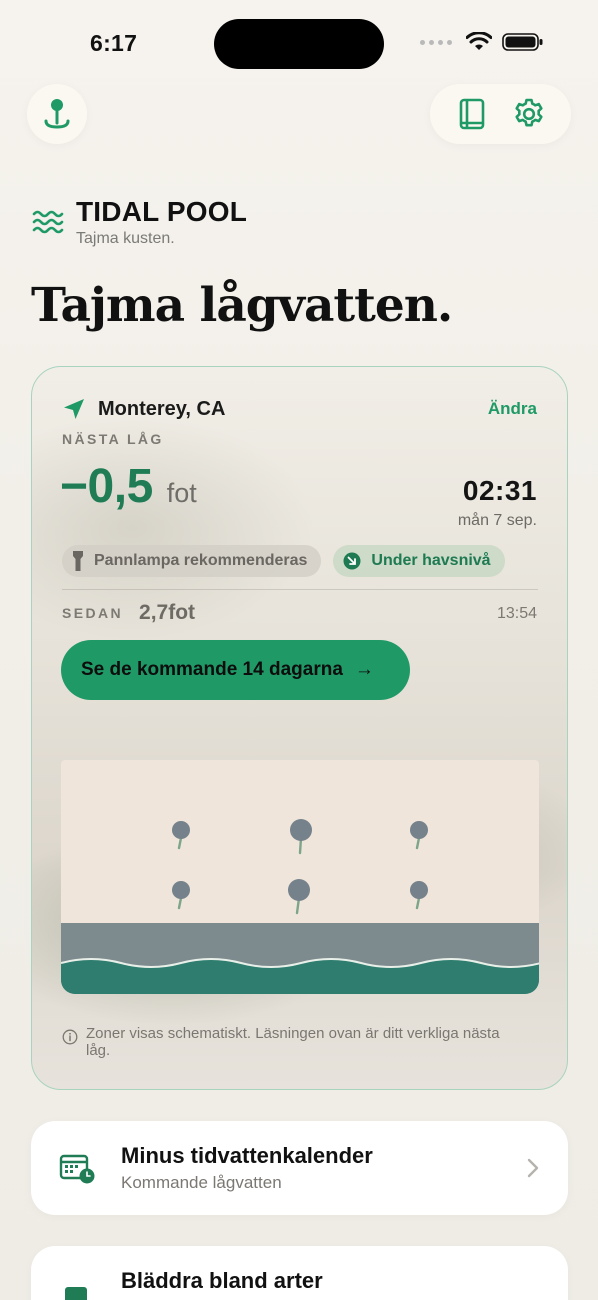 This screenshot has height=1300, width=598. What do you see at coordinates (106, 486) in the screenshot?
I see `tide-height-value: −0,5` at bounding box center [106, 486].